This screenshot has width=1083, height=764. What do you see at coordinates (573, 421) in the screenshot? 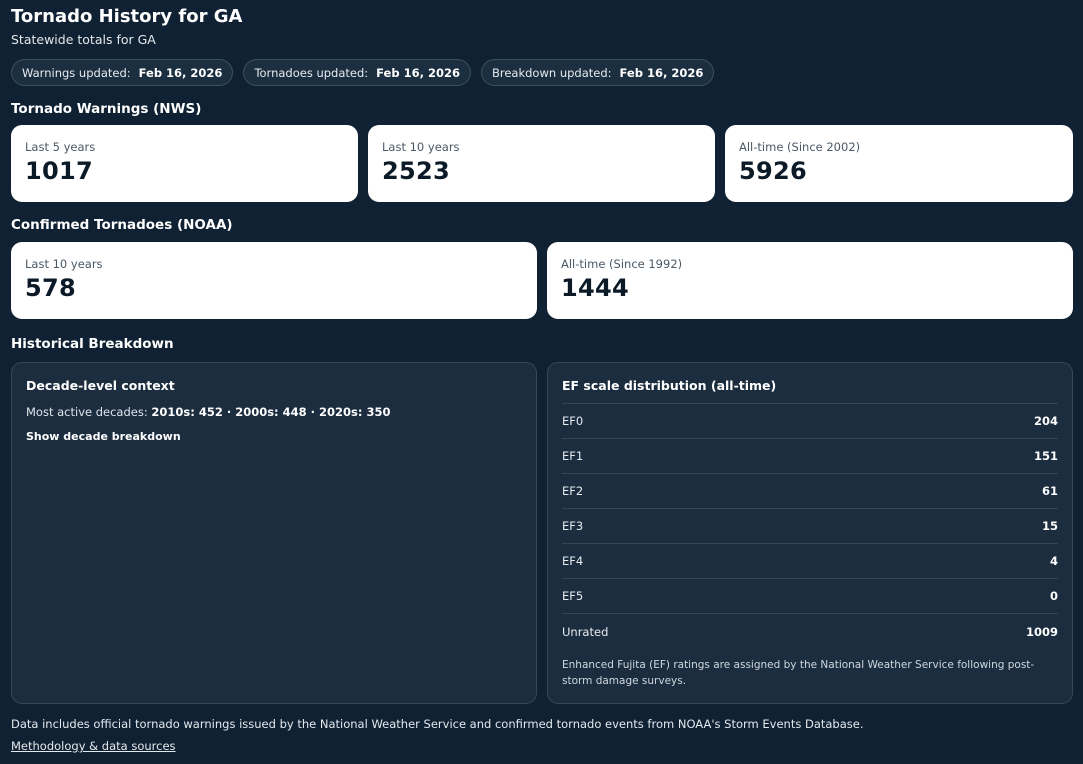
I see `ef-label: EF0` at bounding box center [573, 421].